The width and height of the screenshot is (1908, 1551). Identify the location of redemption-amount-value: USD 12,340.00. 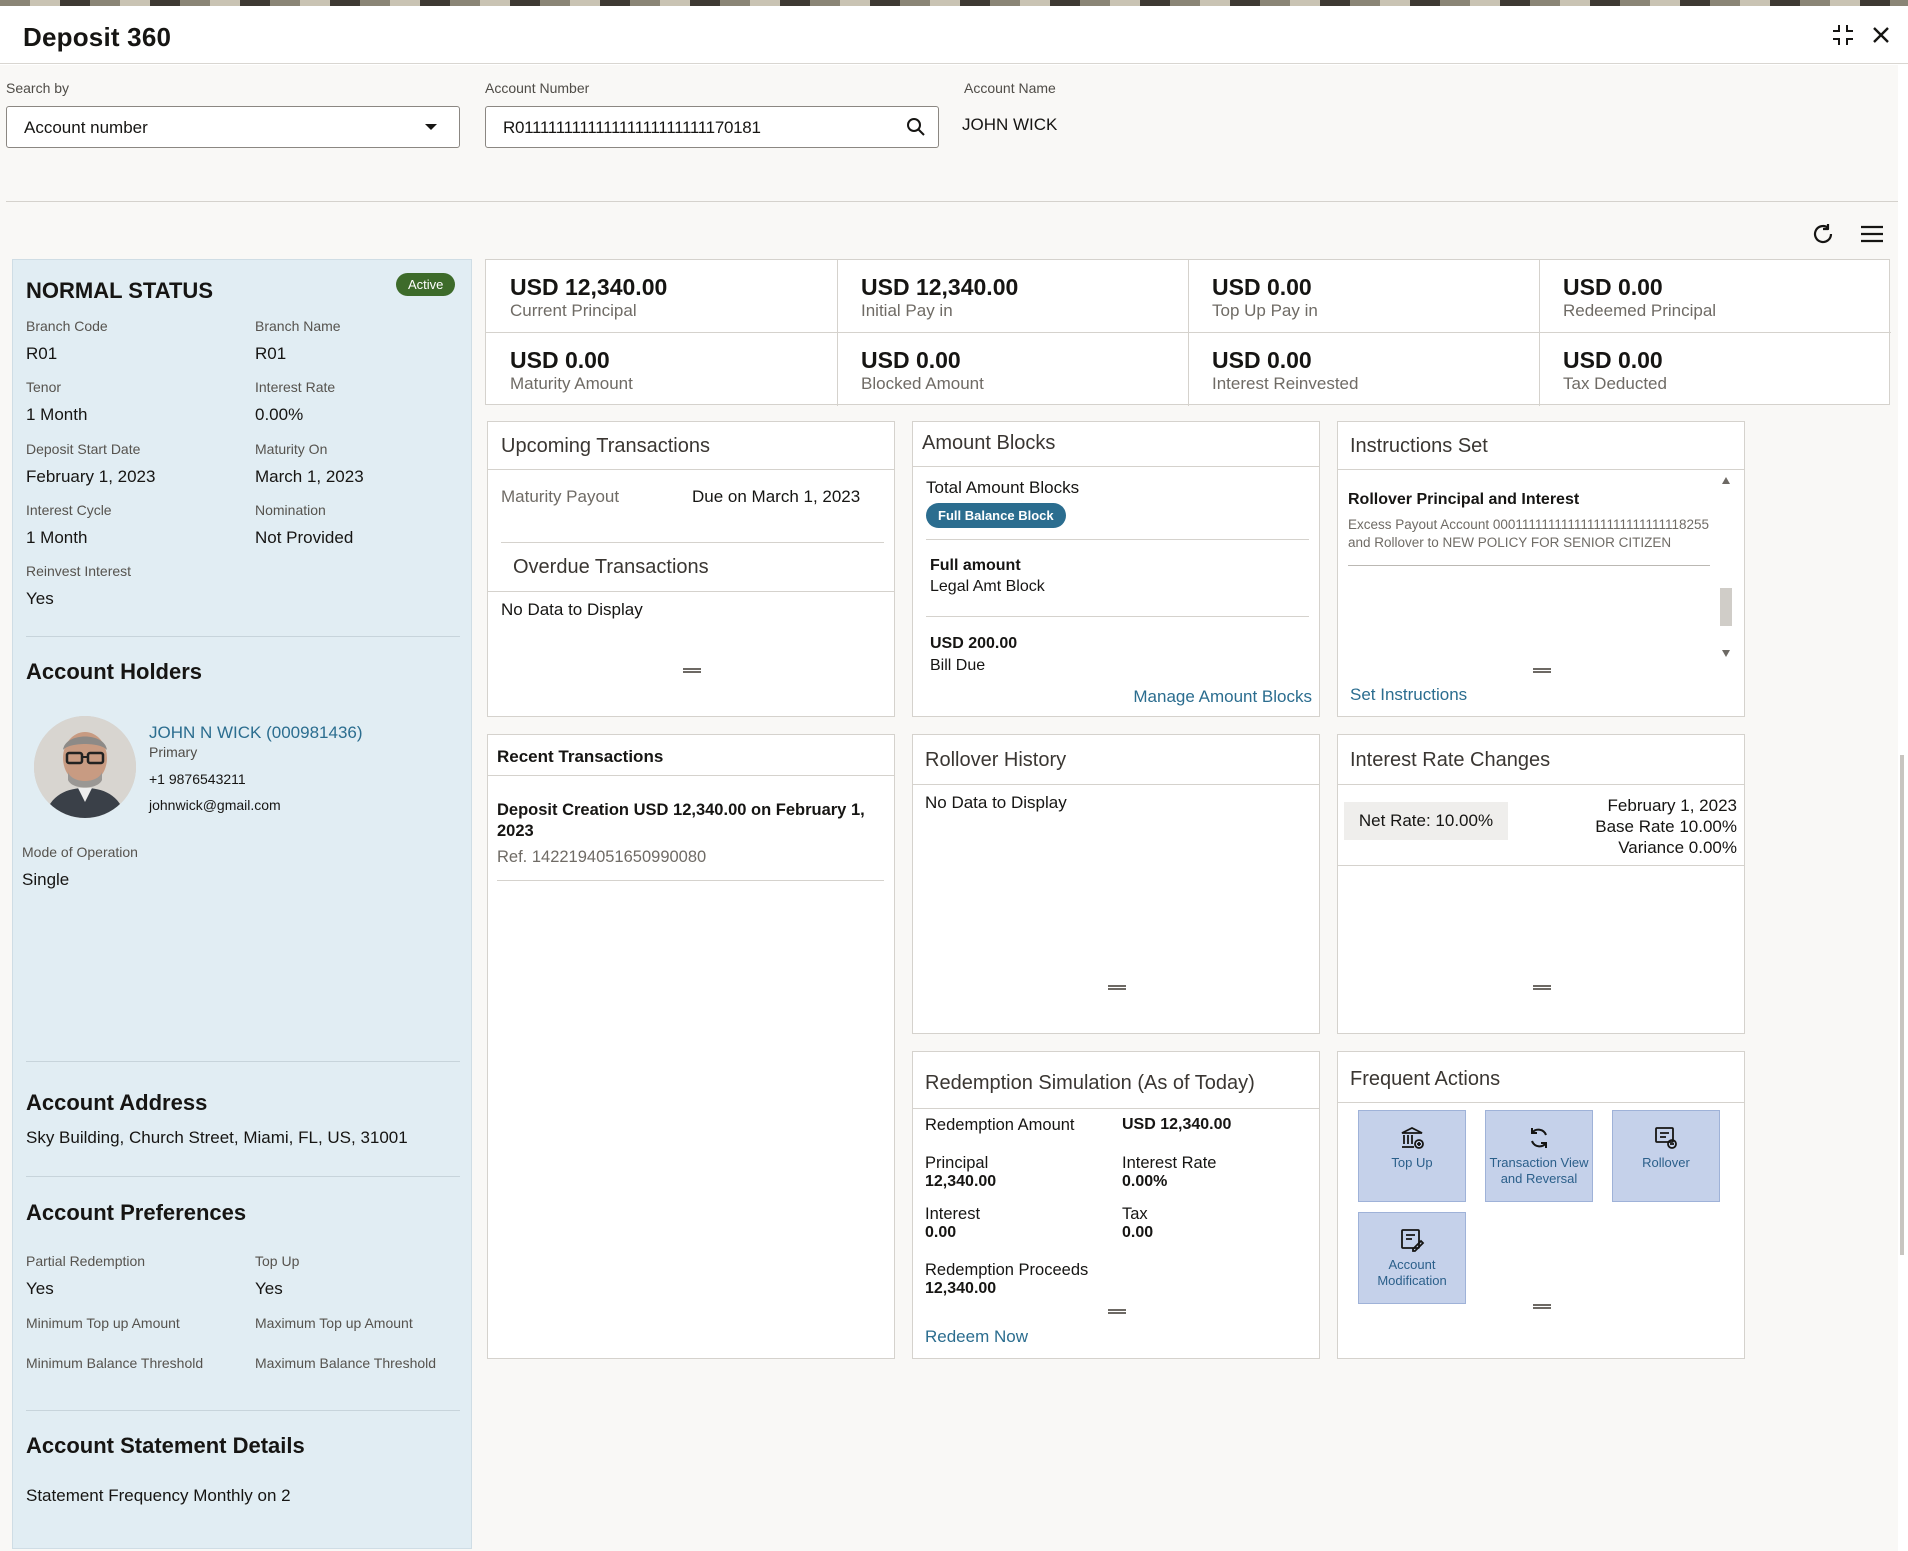
(1177, 1124).